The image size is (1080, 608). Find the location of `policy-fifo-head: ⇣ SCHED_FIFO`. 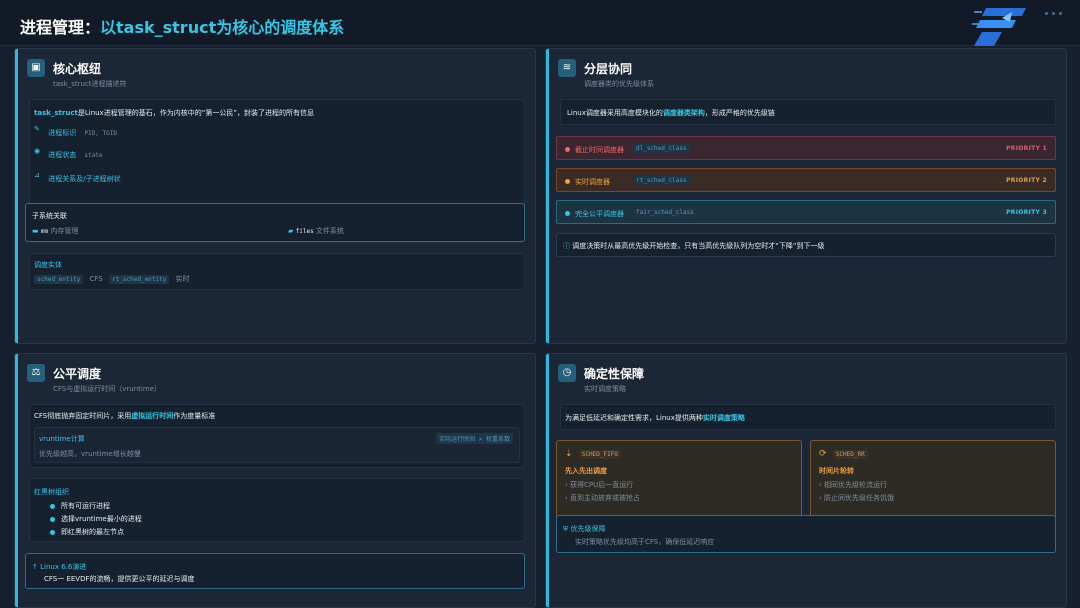

policy-fifo-head: ⇣ SCHED_FIFO is located at coordinates (593, 454).